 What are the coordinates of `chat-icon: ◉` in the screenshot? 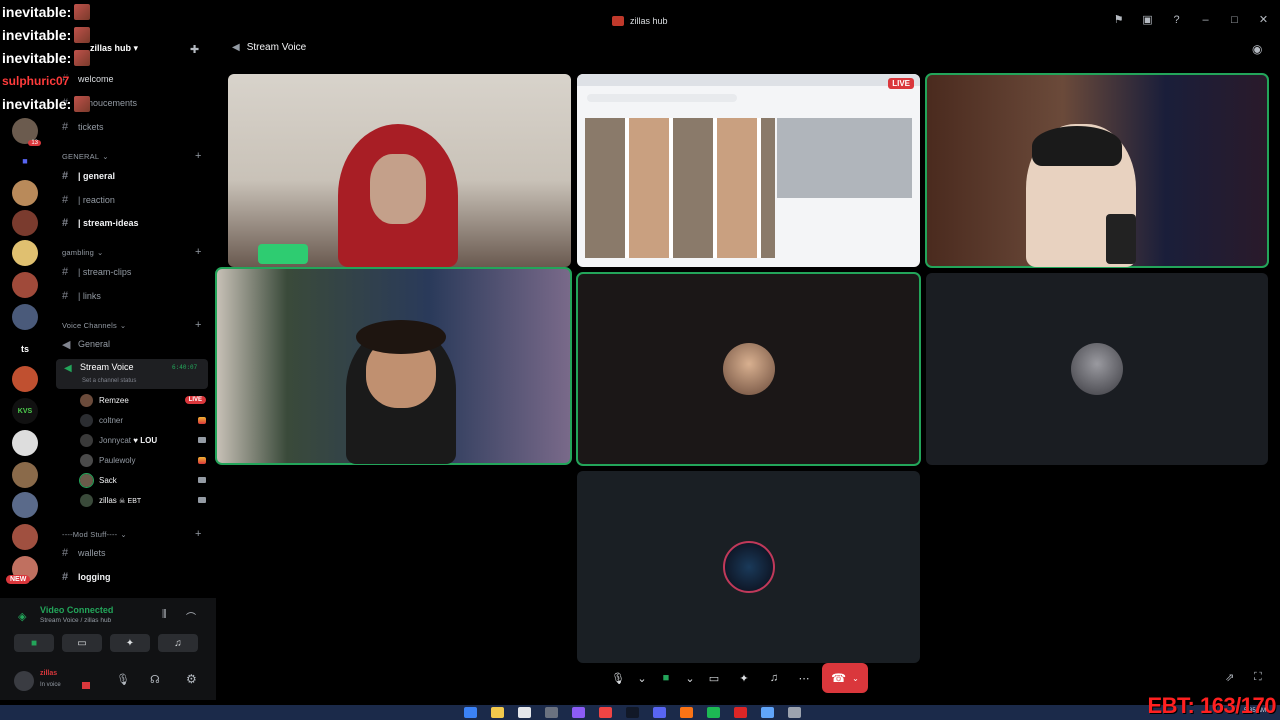 It's located at (1257, 49).